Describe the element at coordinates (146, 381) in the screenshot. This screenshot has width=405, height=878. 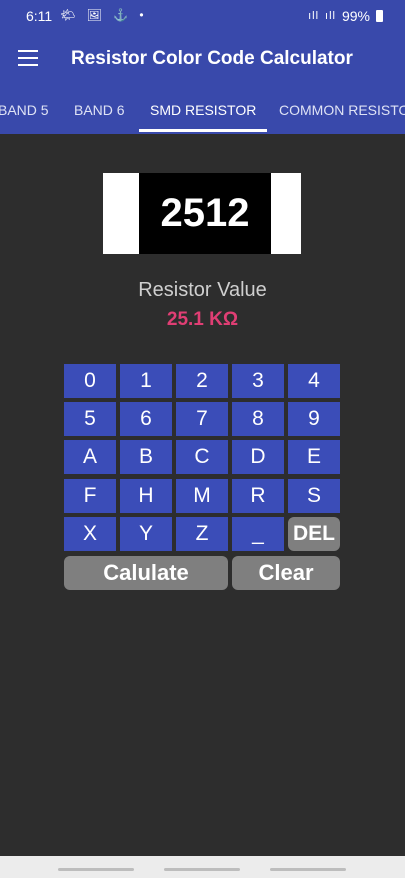
I see `key-1: 1` at that location.